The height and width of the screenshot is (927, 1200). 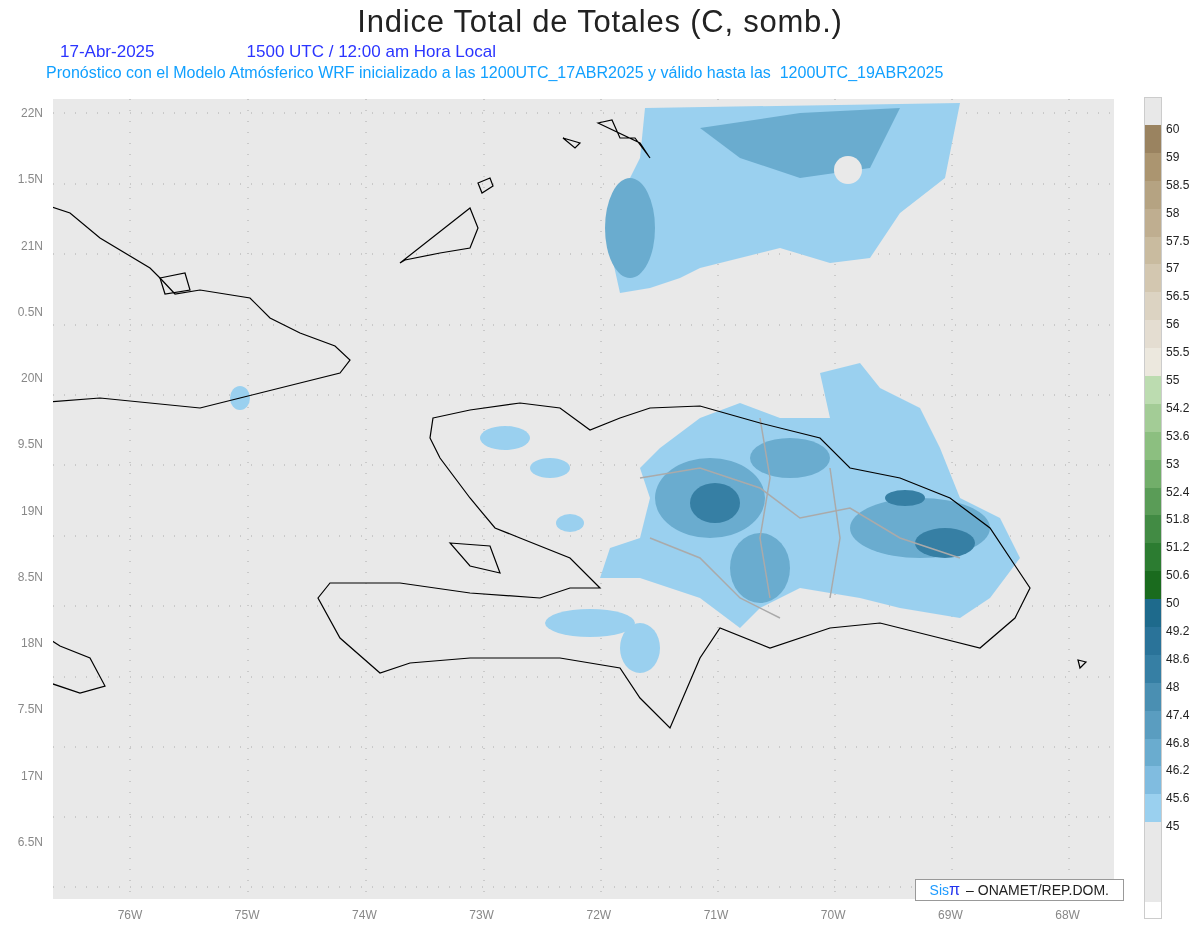 I want to click on colorbar-label: 60, so click(x=1173, y=128).